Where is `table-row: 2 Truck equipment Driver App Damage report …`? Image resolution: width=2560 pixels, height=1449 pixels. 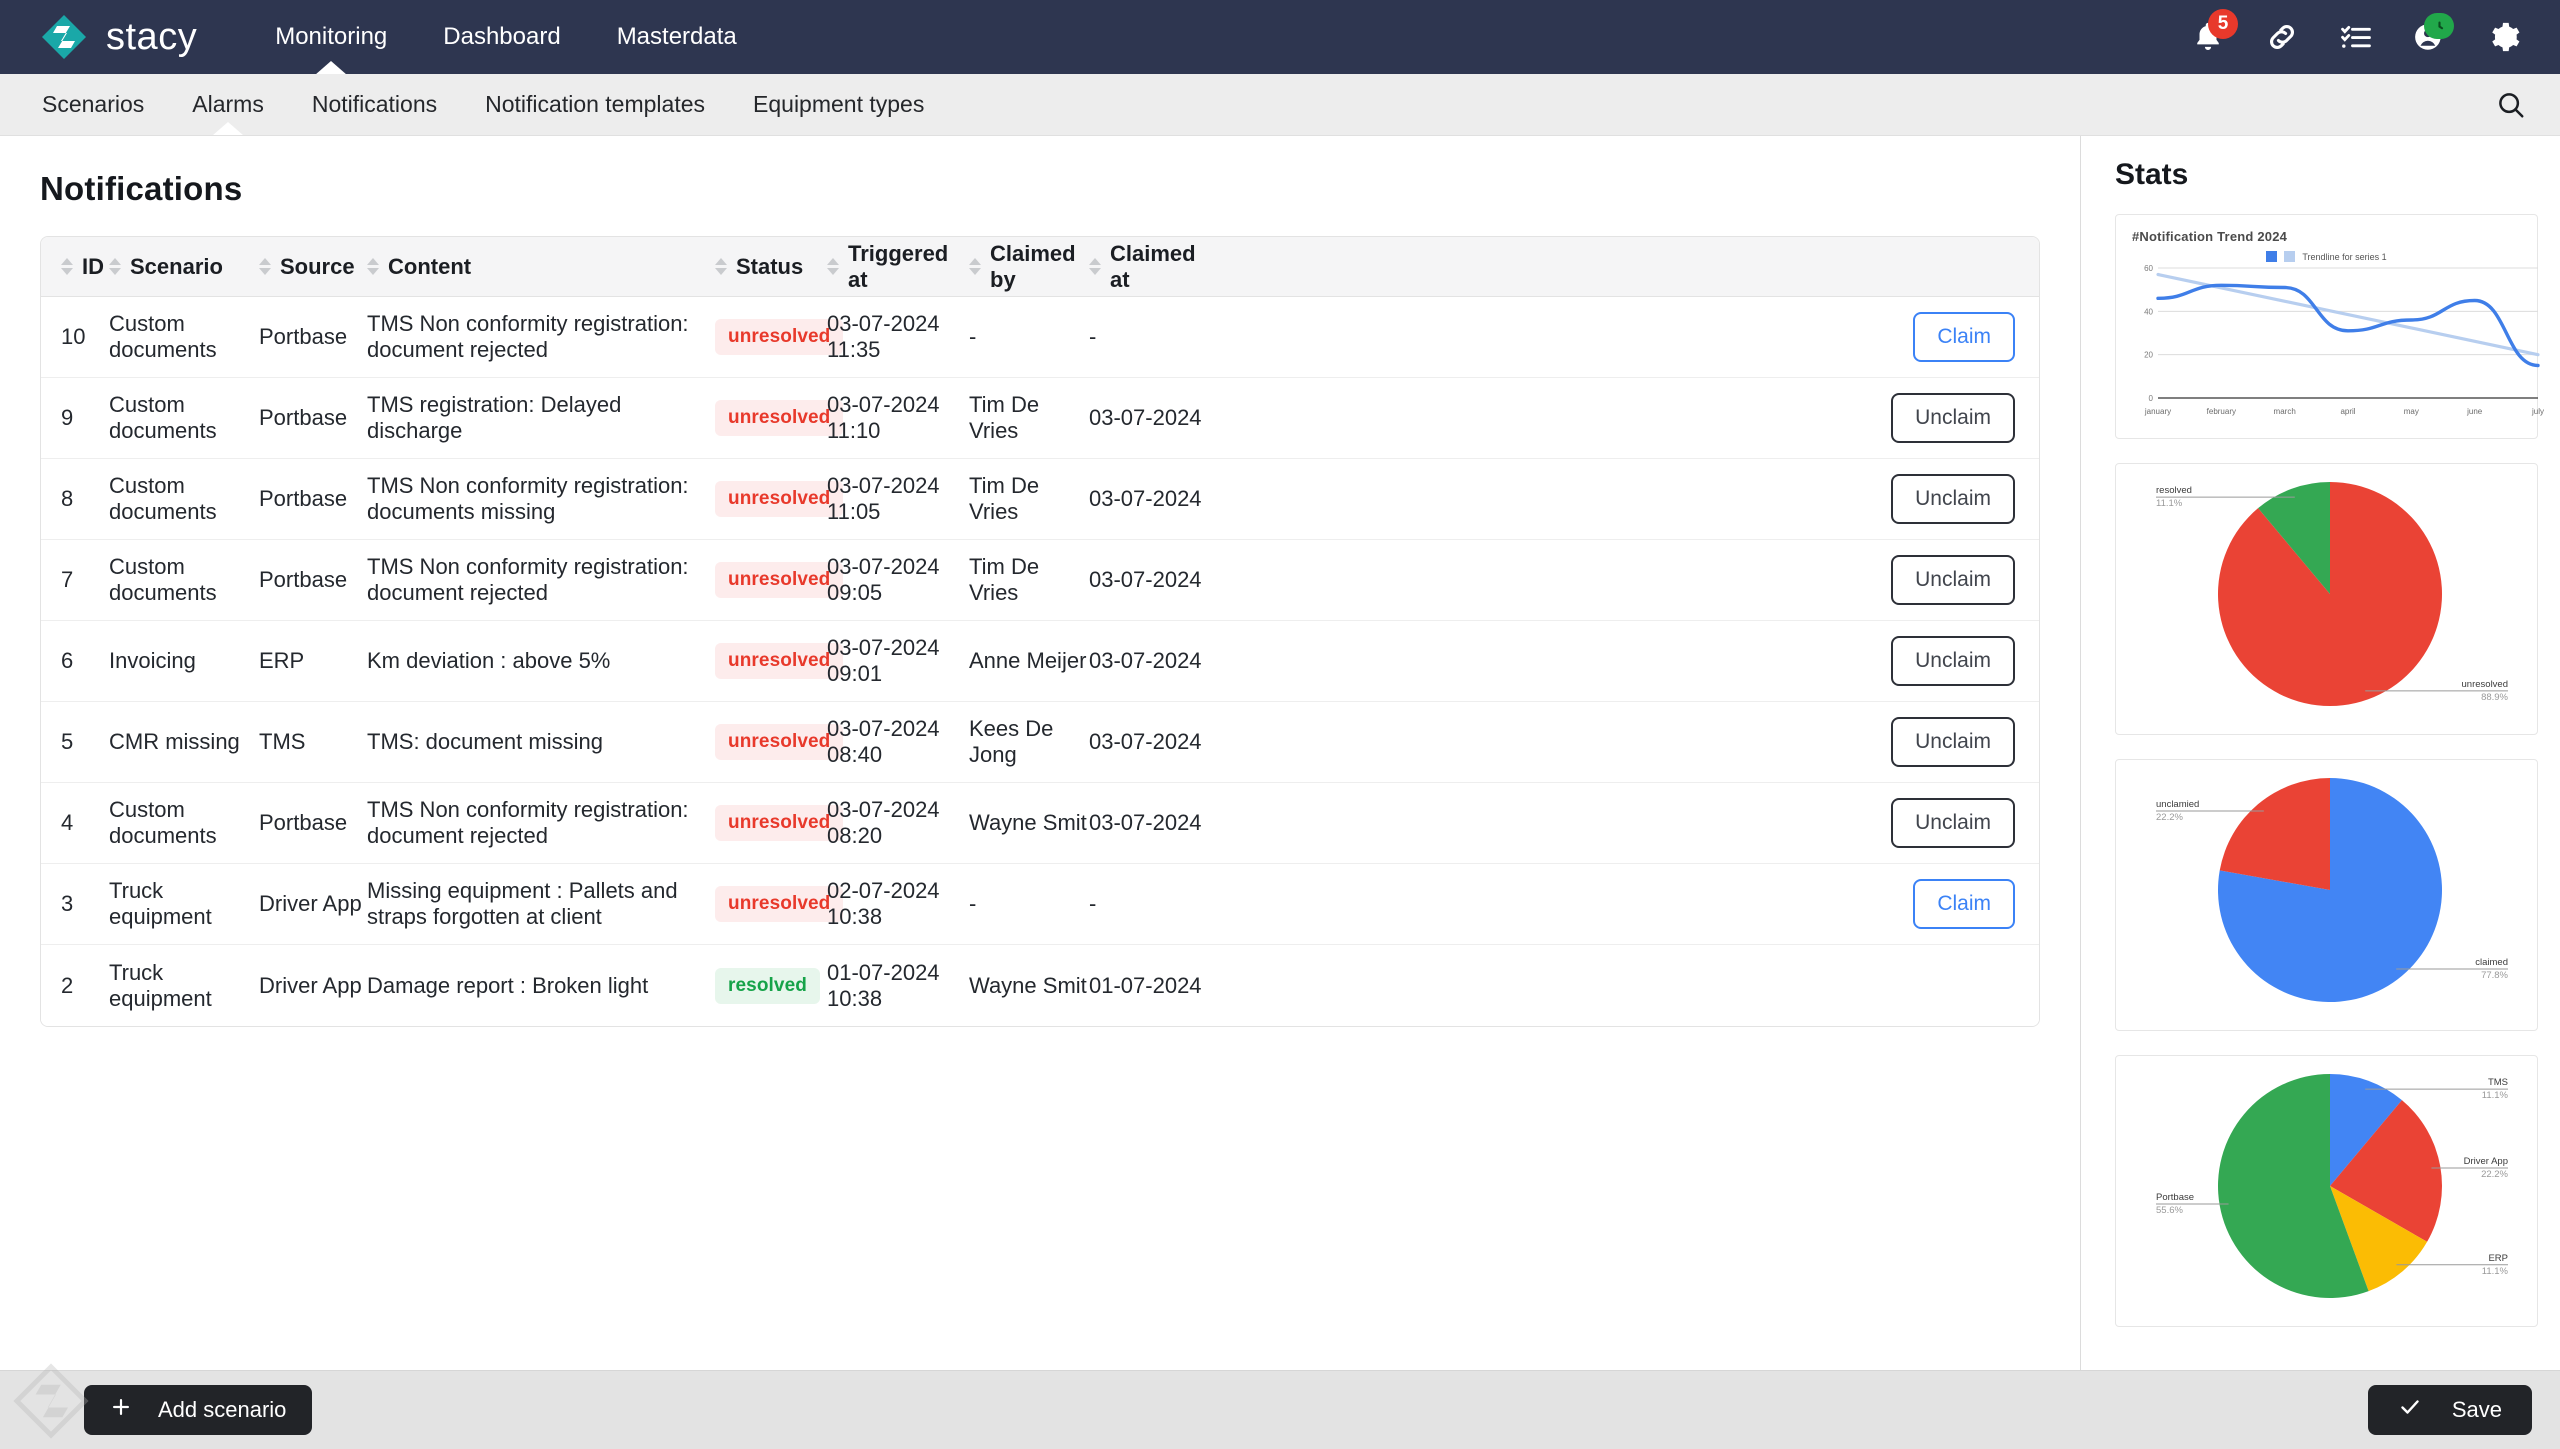
table-row: 2 Truck equipment Driver App Damage report … is located at coordinates (1040, 985).